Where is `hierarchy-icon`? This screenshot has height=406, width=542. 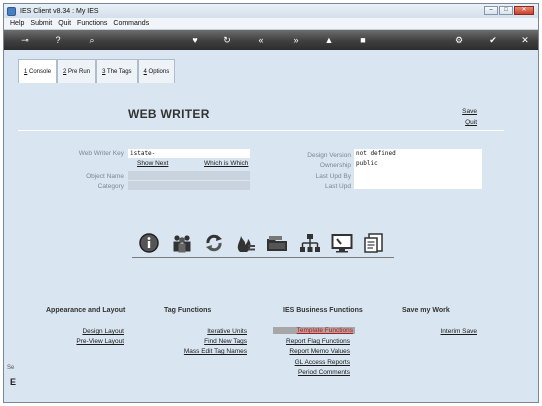
hierarchy-icon is located at coordinates (310, 243).